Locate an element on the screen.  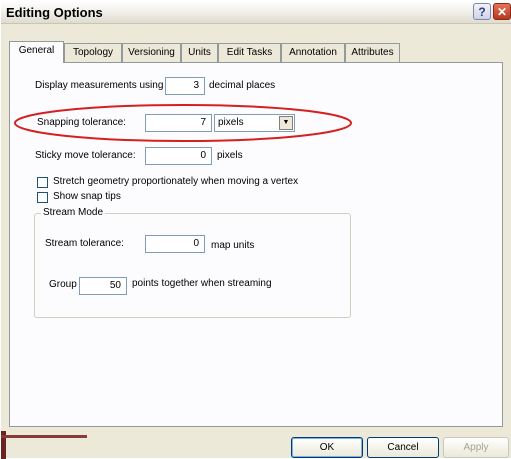
window-title: Editing Options is located at coordinates (54, 12).